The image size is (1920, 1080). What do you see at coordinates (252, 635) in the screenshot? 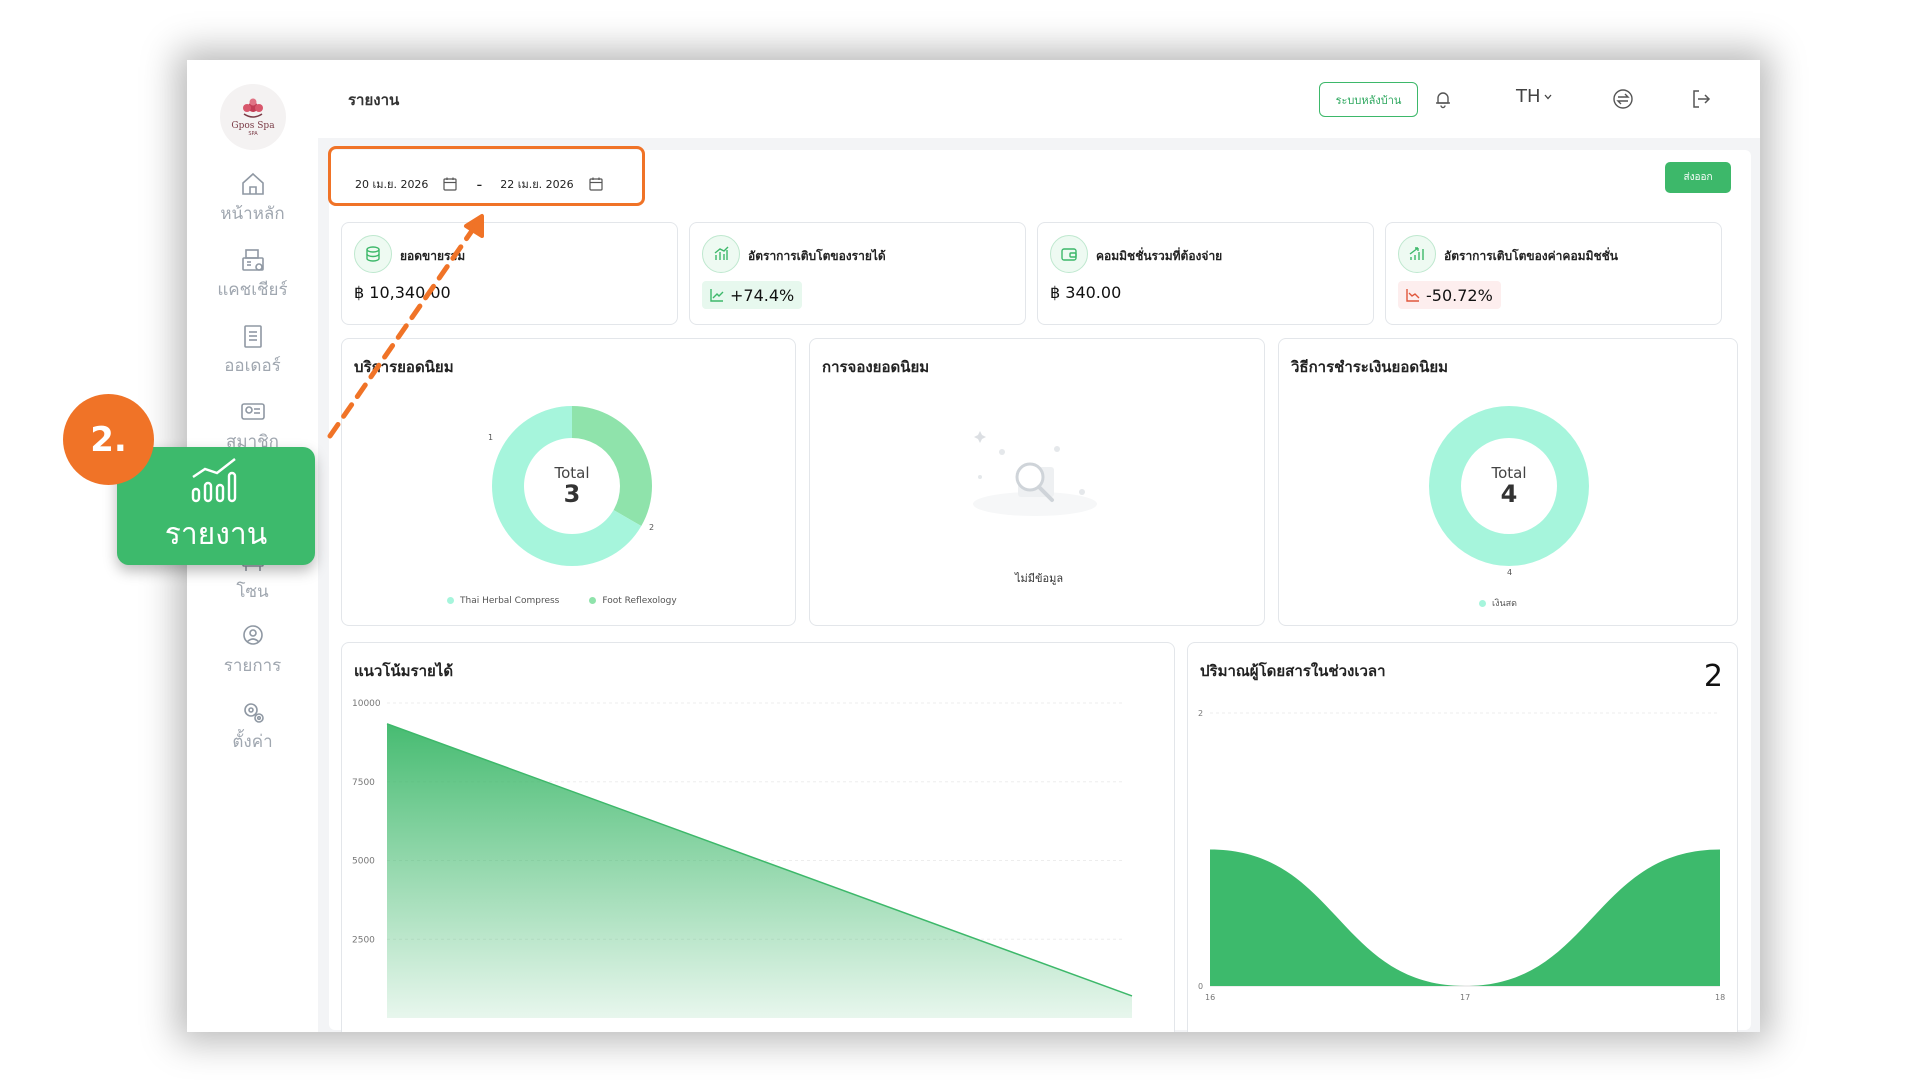
I see `service-icon` at bounding box center [252, 635].